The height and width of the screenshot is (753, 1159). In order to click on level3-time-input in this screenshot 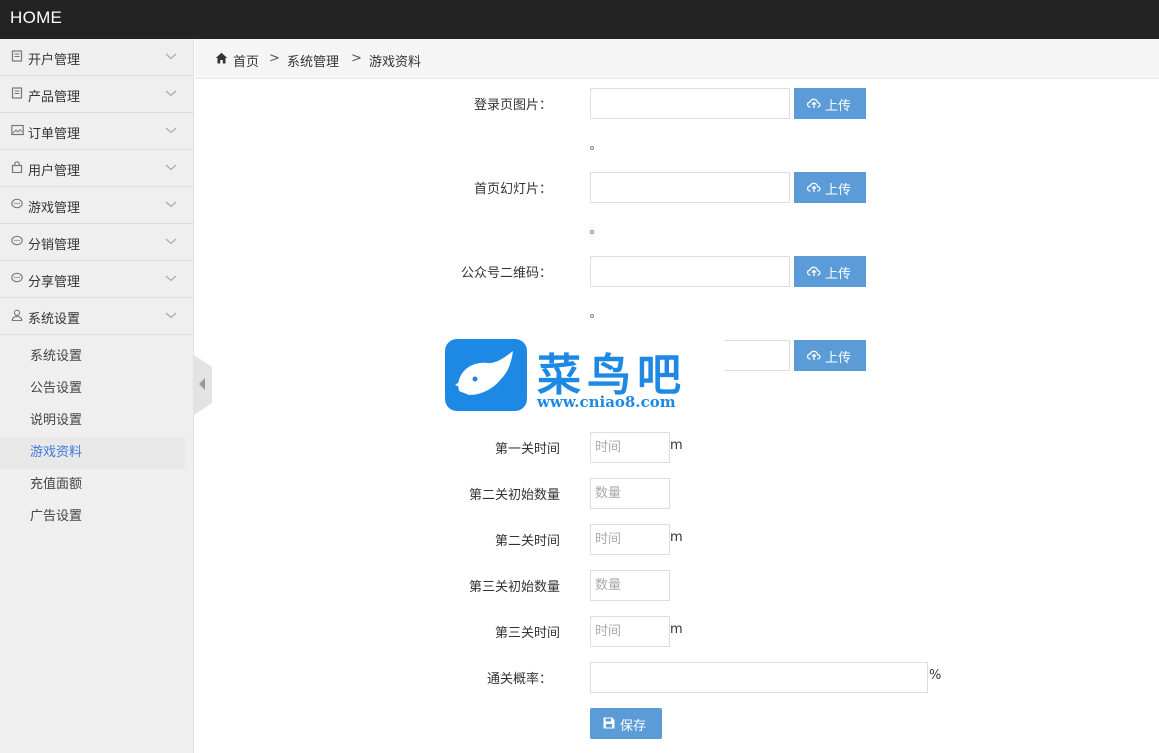, I will do `click(630, 631)`.